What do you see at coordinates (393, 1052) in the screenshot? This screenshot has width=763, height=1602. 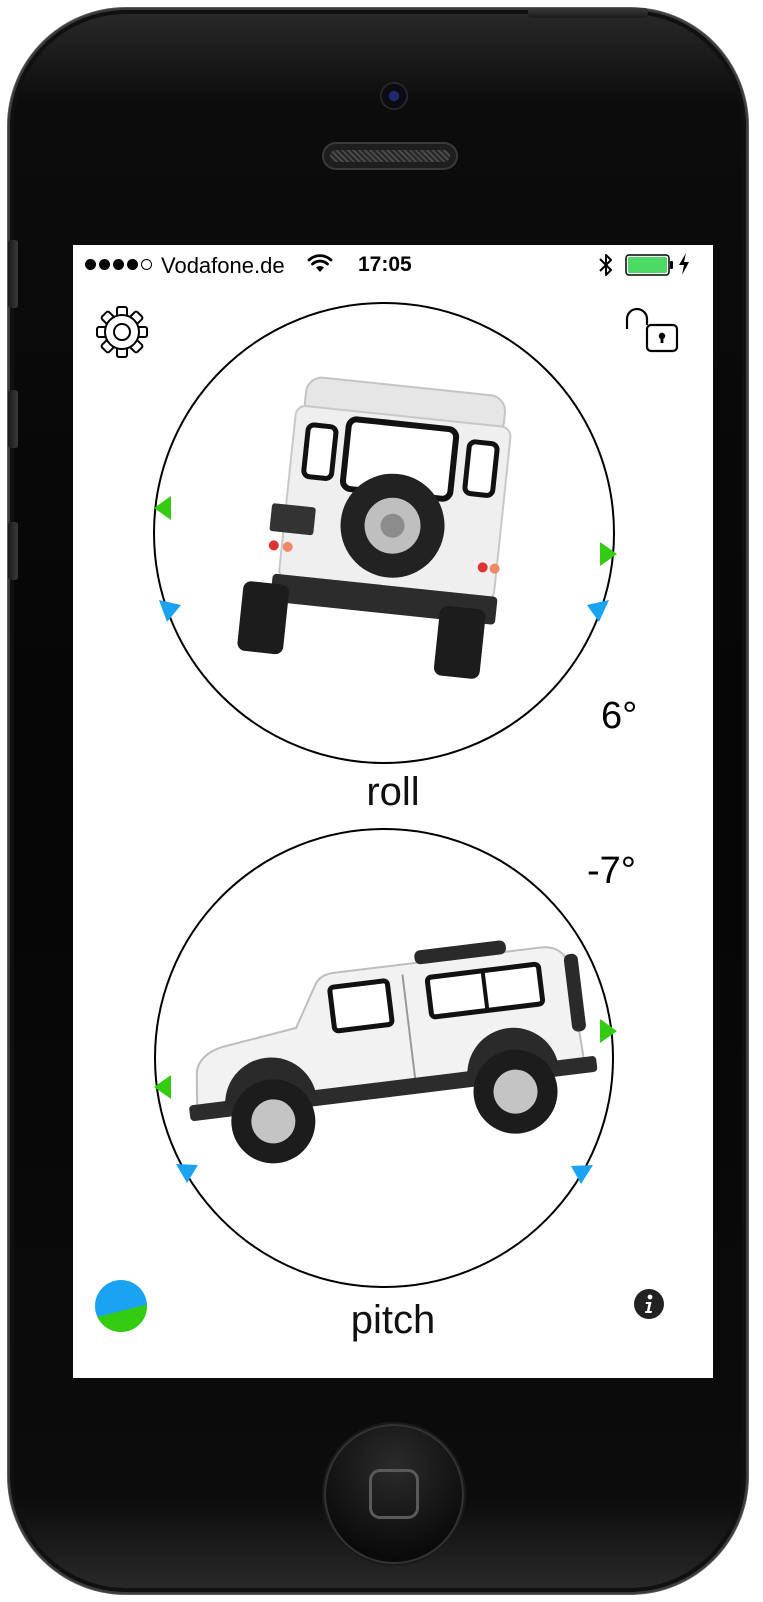 I see `vehicle-side-view` at bounding box center [393, 1052].